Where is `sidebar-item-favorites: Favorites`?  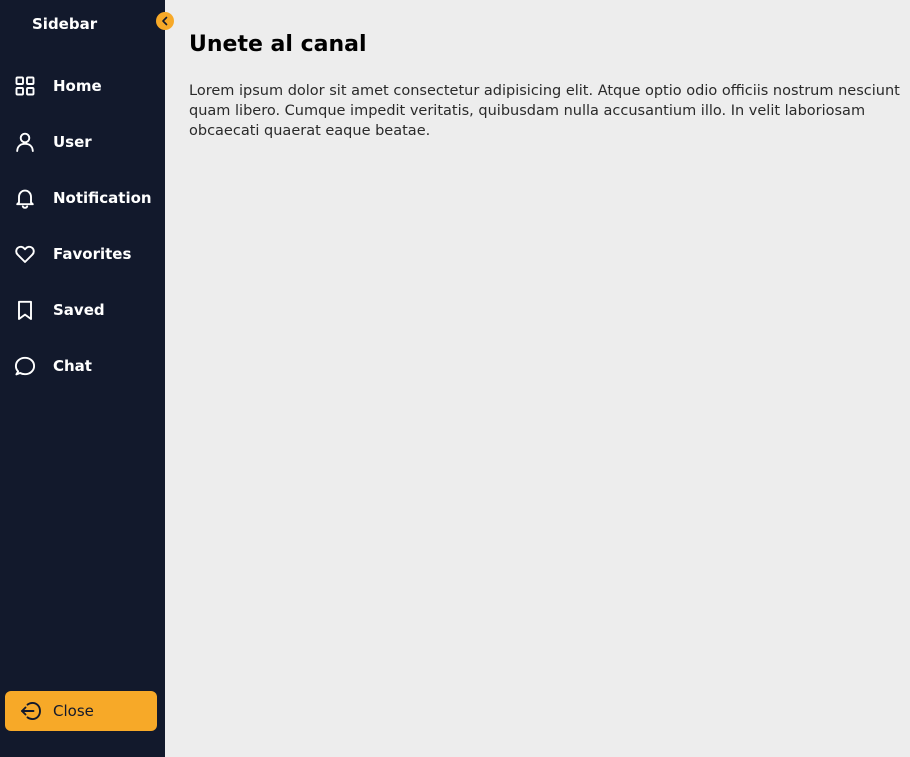
sidebar-item-favorites: Favorites is located at coordinates (82, 254).